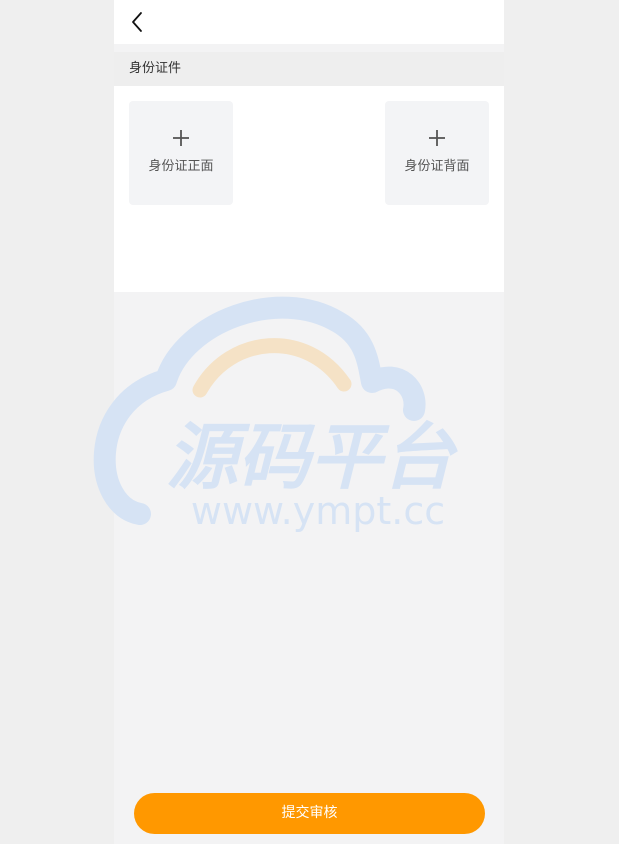  What do you see at coordinates (312, 457) in the screenshot?
I see `watermark-brand-text: 源码平台` at bounding box center [312, 457].